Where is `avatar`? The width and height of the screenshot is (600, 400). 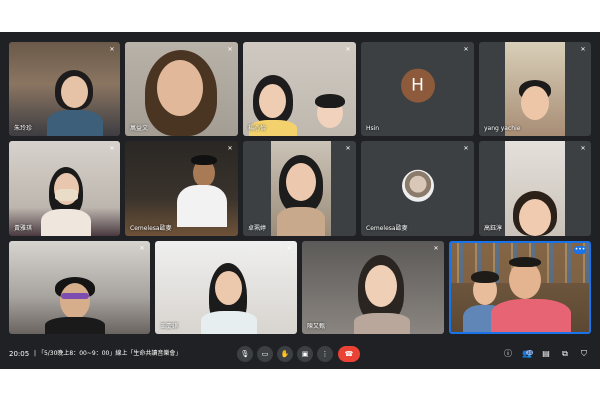
avatar is located at coordinates (417, 185).